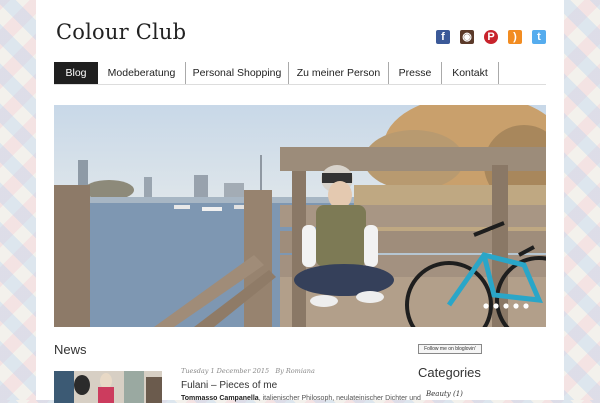 This screenshot has height=403, width=600. I want to click on nav-item-personal-shopping: Personal Shopping, so click(237, 73).